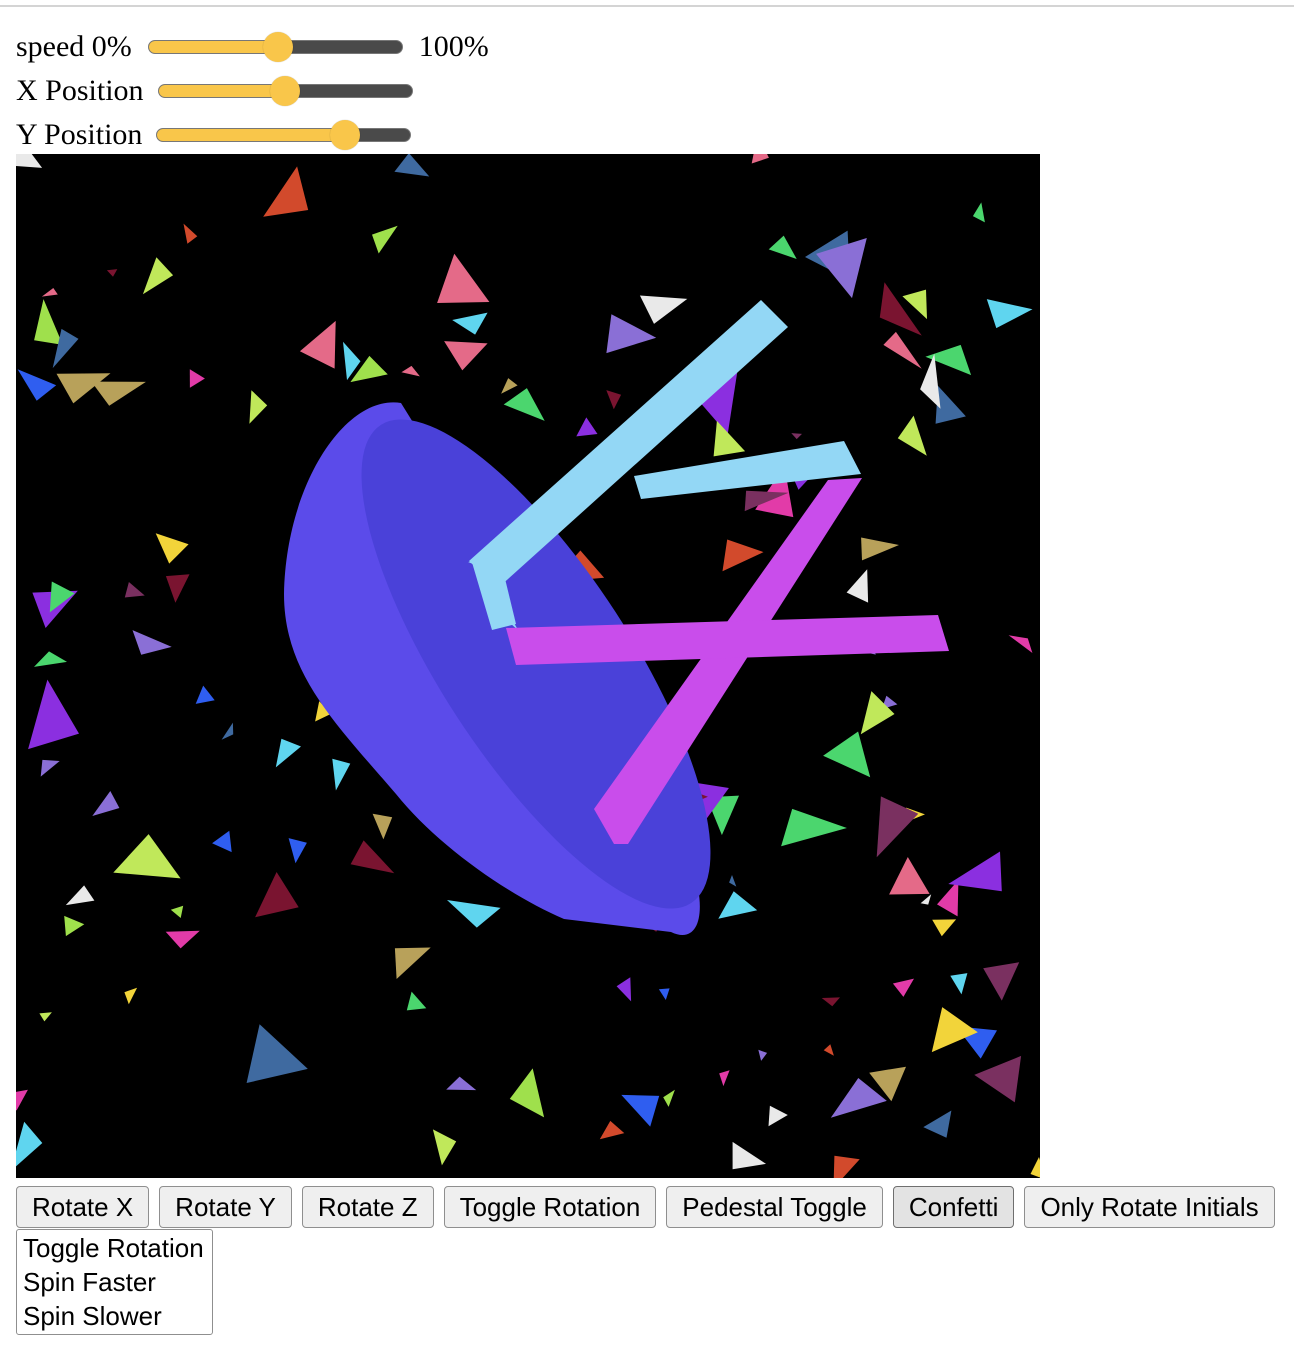  I want to click on top-divider, so click(647, 6).